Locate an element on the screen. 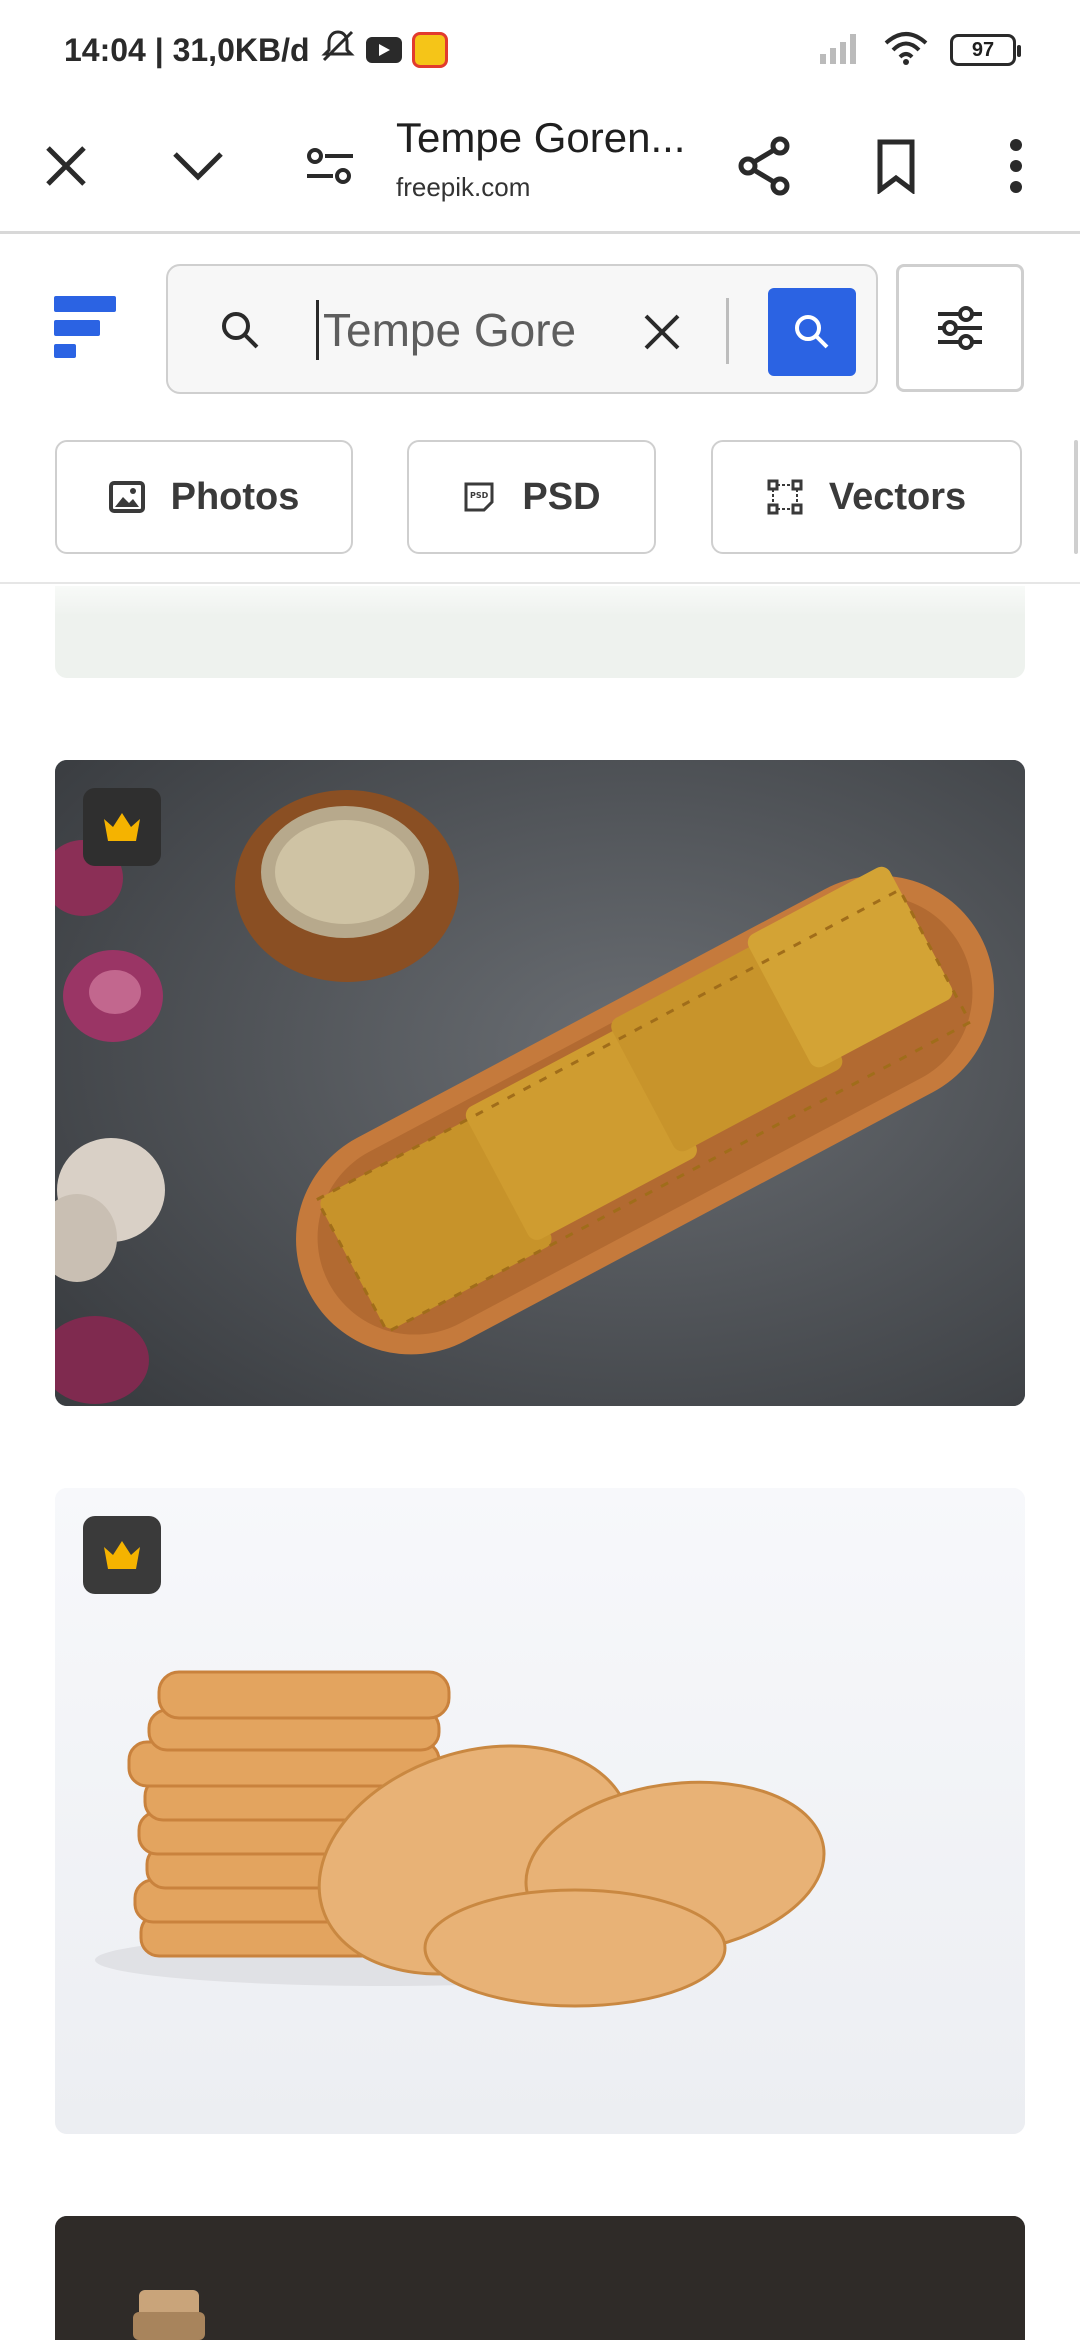  image-icon is located at coordinates (126, 497).